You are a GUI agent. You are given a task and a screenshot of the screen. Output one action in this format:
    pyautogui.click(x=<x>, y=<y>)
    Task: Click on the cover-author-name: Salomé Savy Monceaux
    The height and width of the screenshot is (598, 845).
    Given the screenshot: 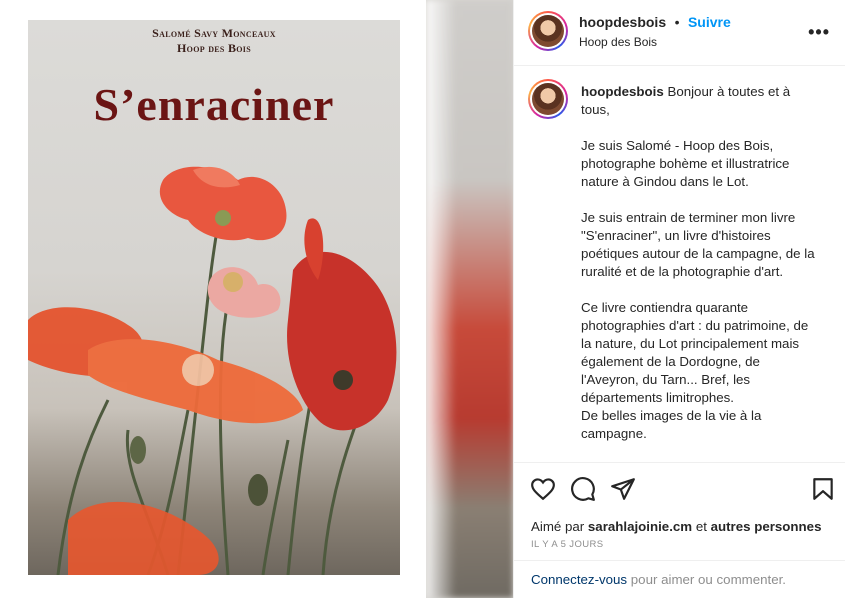 What is the action you would take?
    pyautogui.click(x=214, y=33)
    